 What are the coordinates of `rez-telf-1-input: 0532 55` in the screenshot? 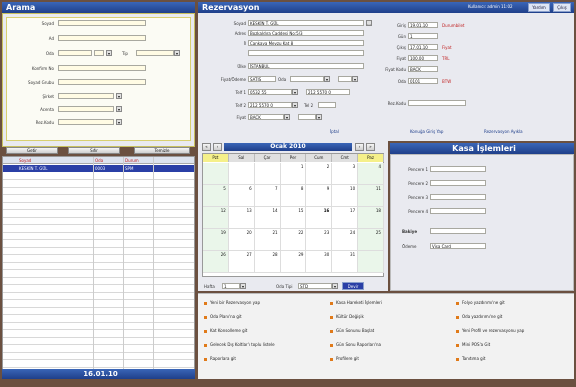 It's located at (270, 92).